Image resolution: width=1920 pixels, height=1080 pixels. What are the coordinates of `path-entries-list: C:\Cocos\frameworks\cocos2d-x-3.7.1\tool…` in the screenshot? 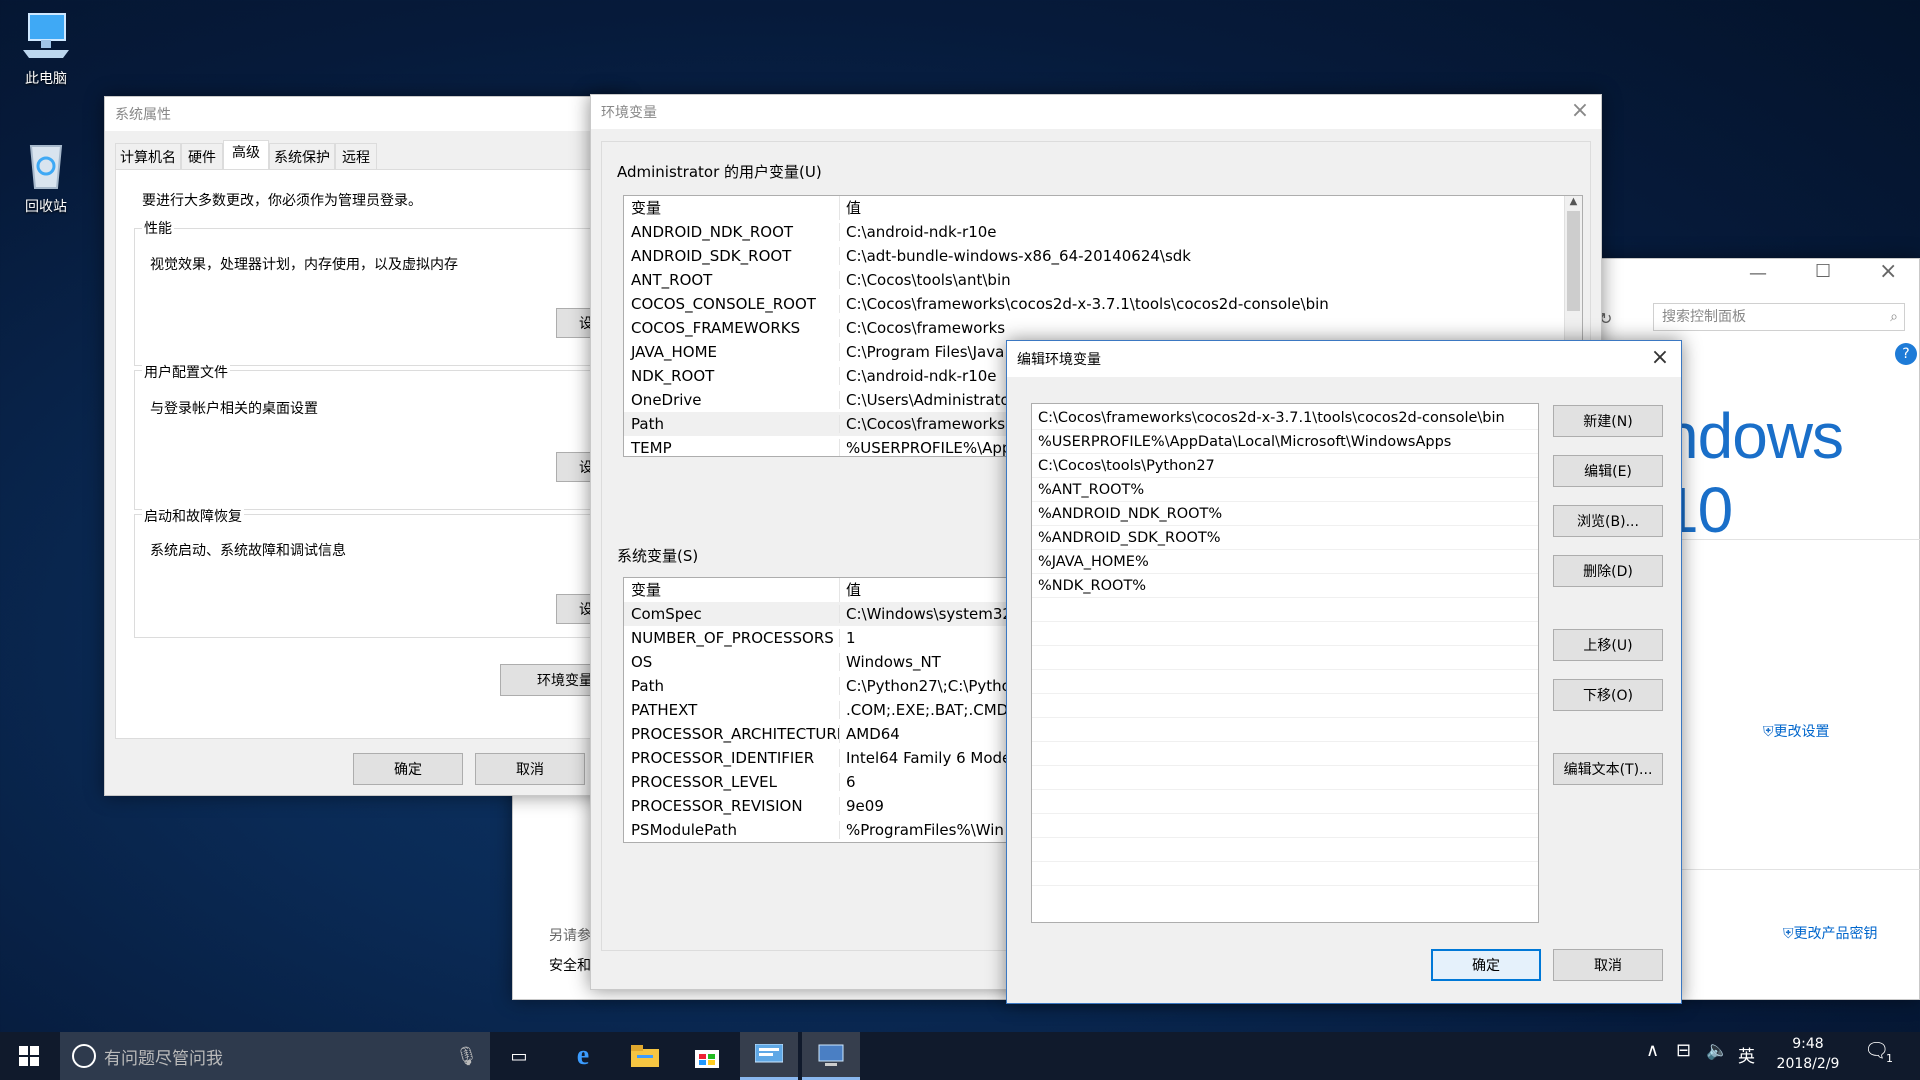 It's located at (1285, 663).